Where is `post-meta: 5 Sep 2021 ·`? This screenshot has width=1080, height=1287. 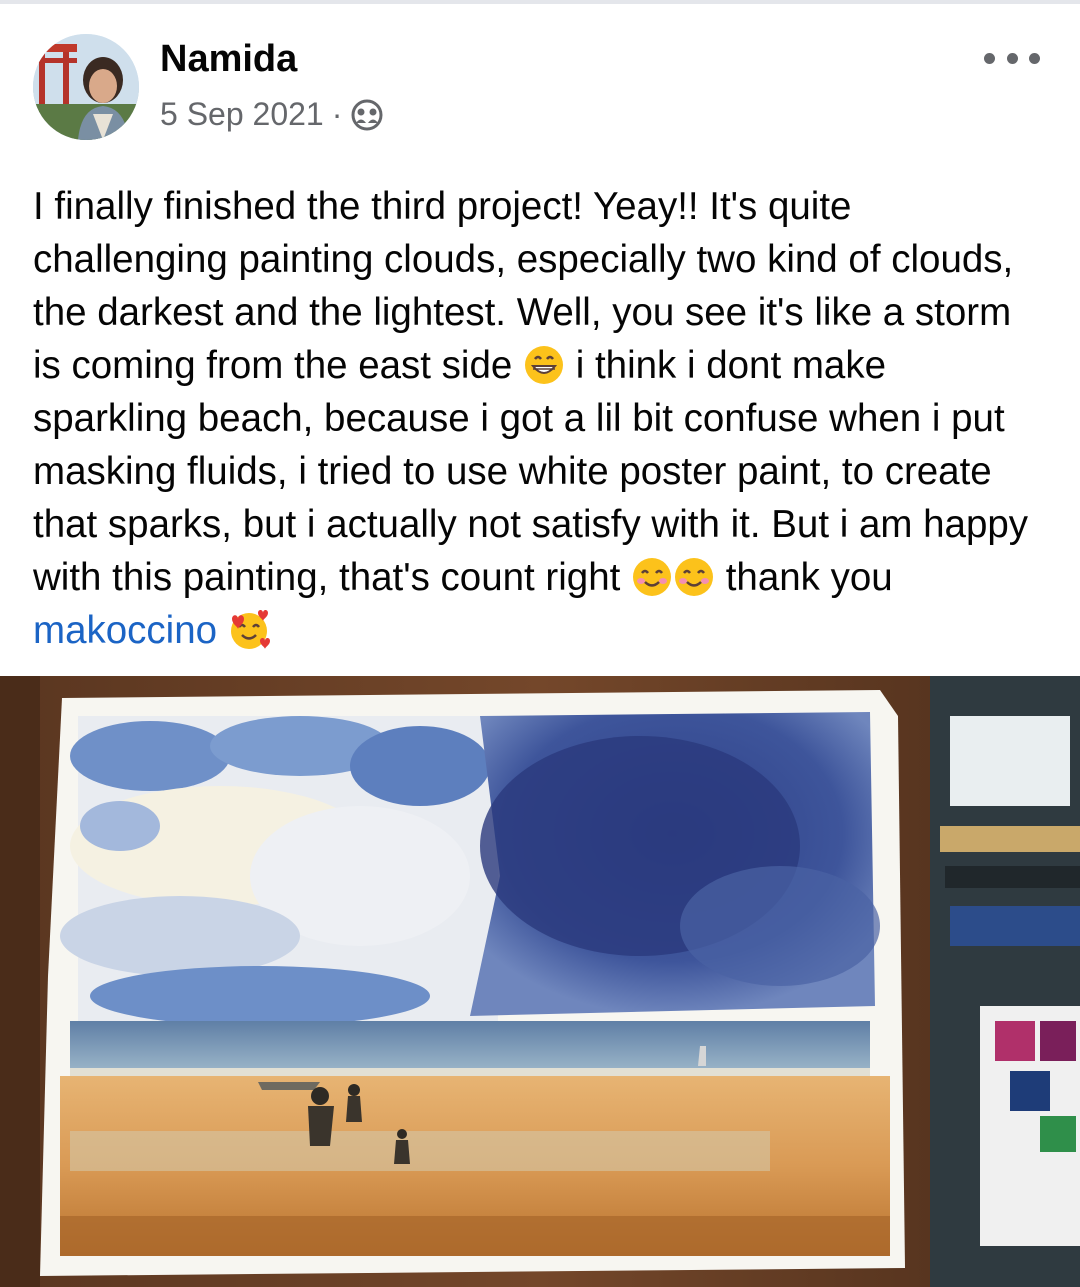
post-meta: 5 Sep 2021 · is located at coordinates (272, 114).